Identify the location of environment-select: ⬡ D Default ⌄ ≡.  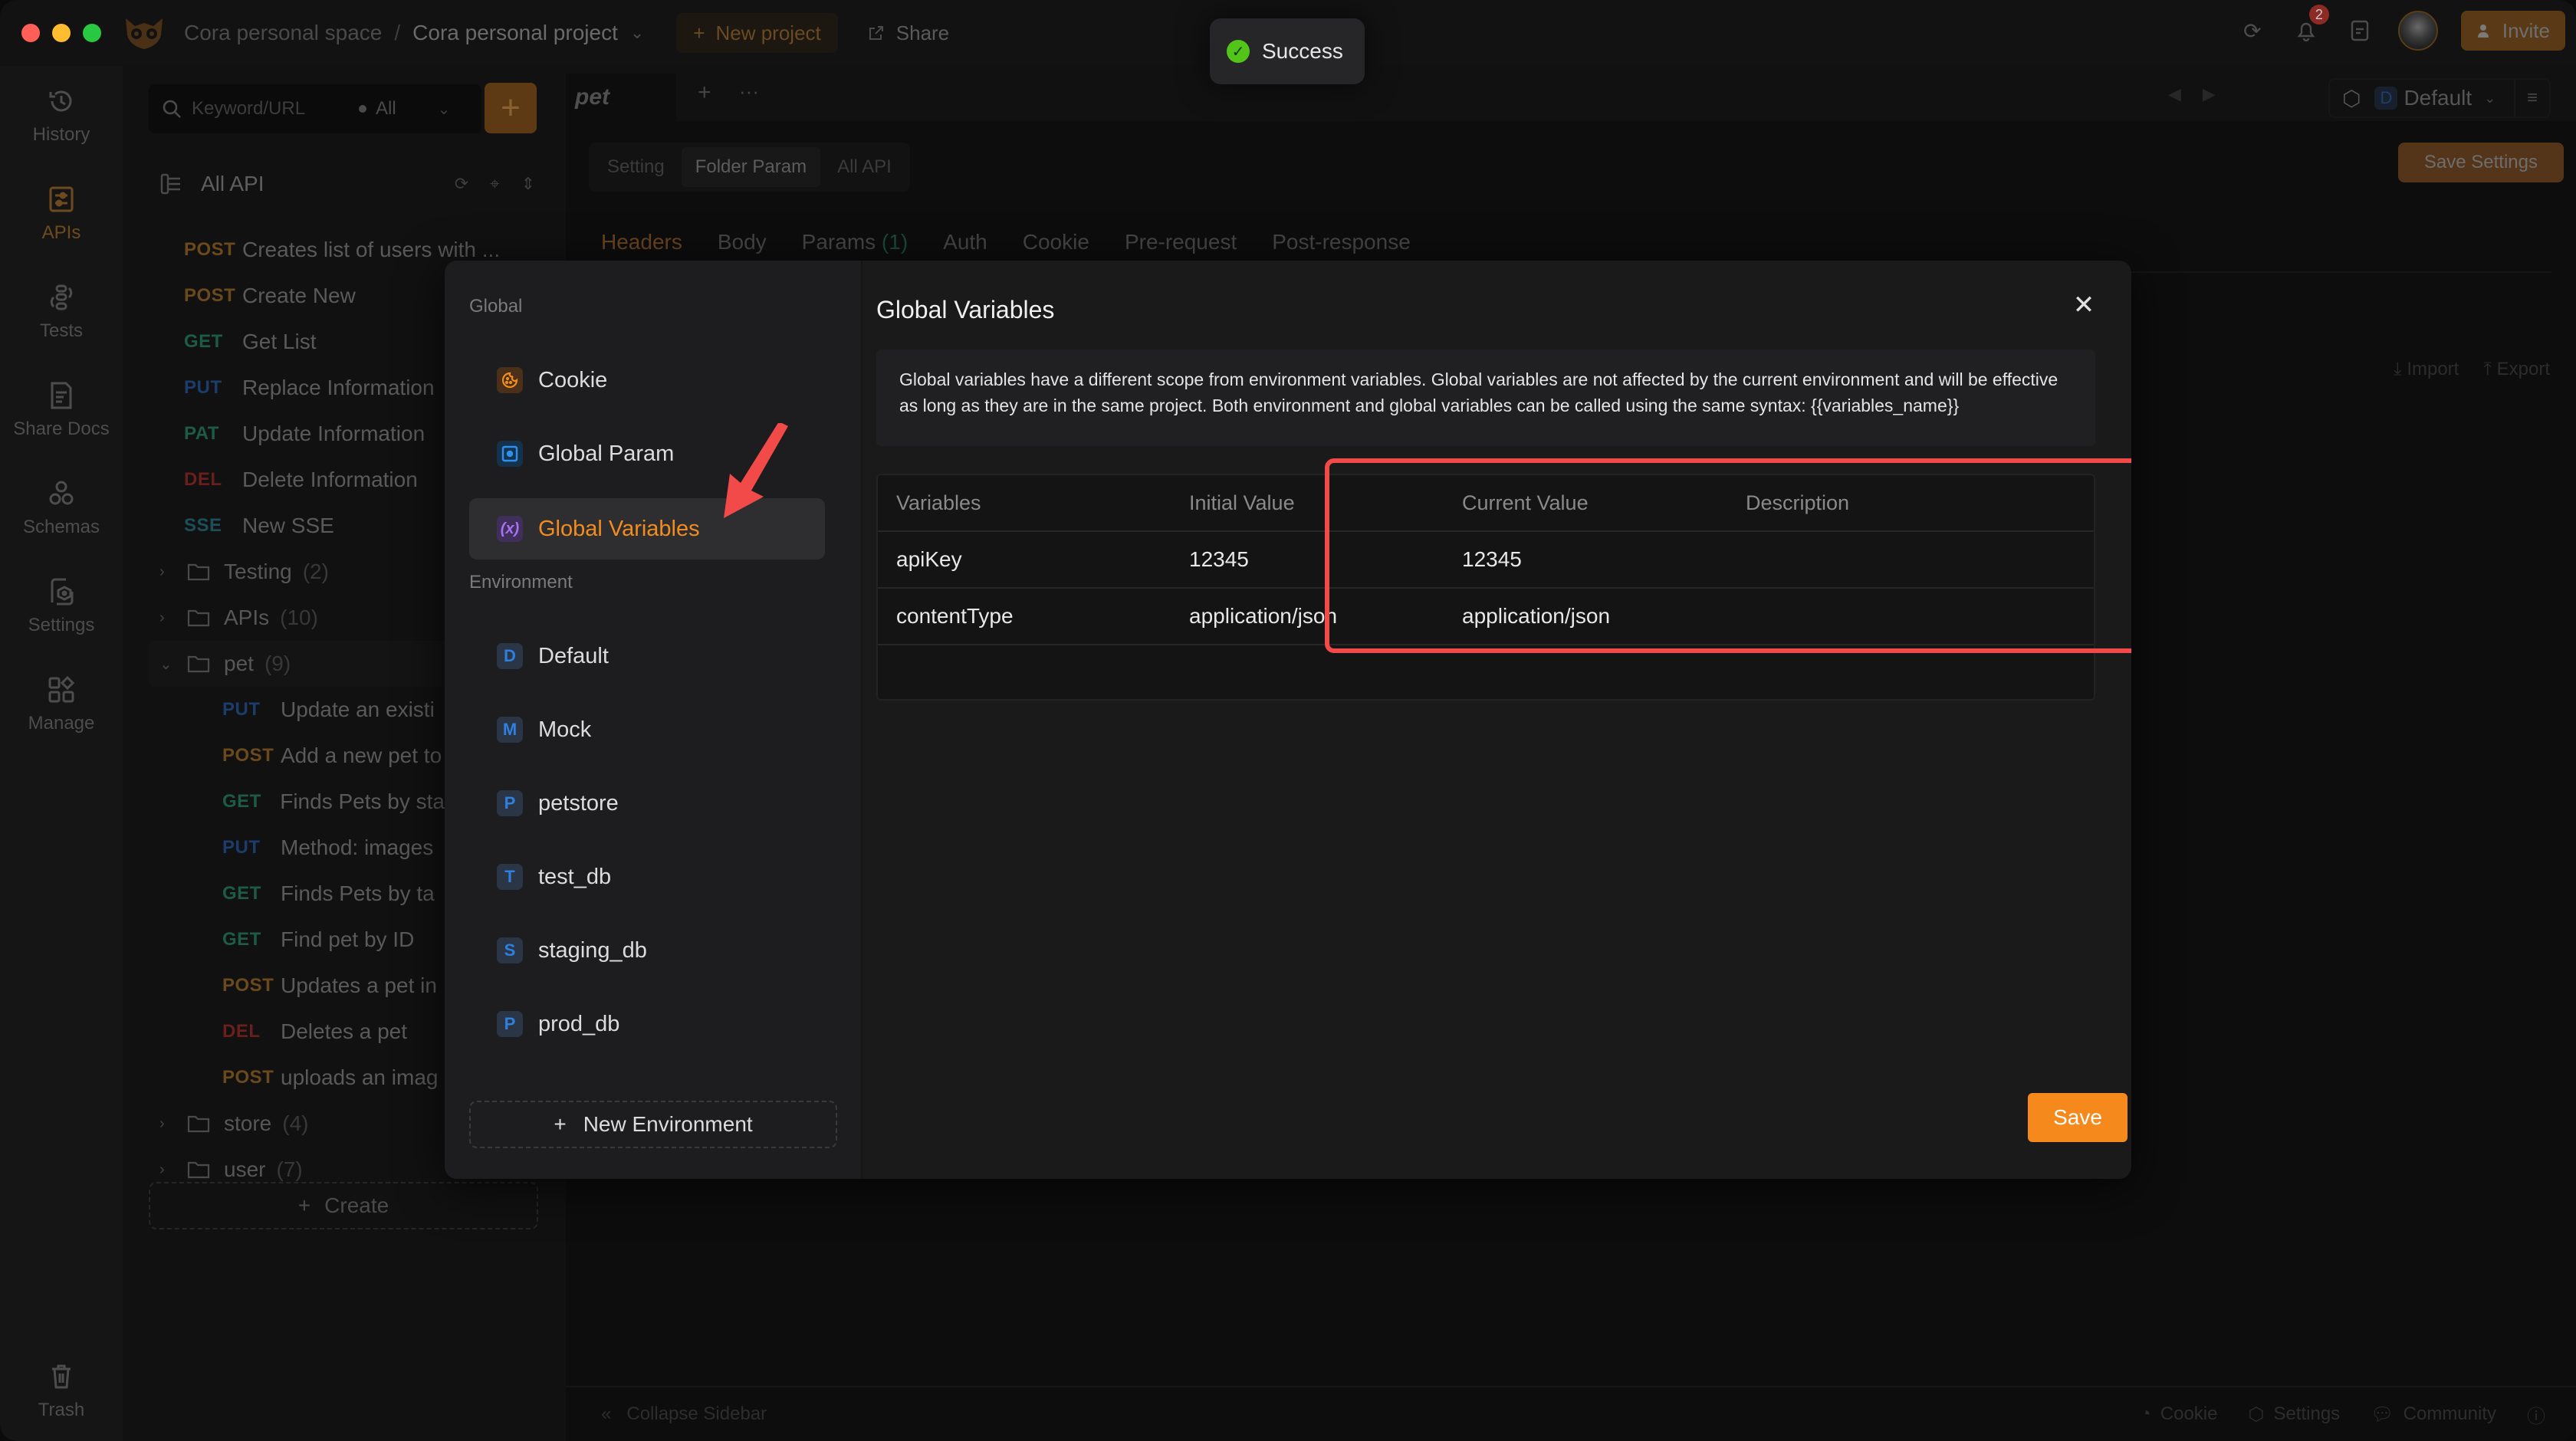
(2439, 98).